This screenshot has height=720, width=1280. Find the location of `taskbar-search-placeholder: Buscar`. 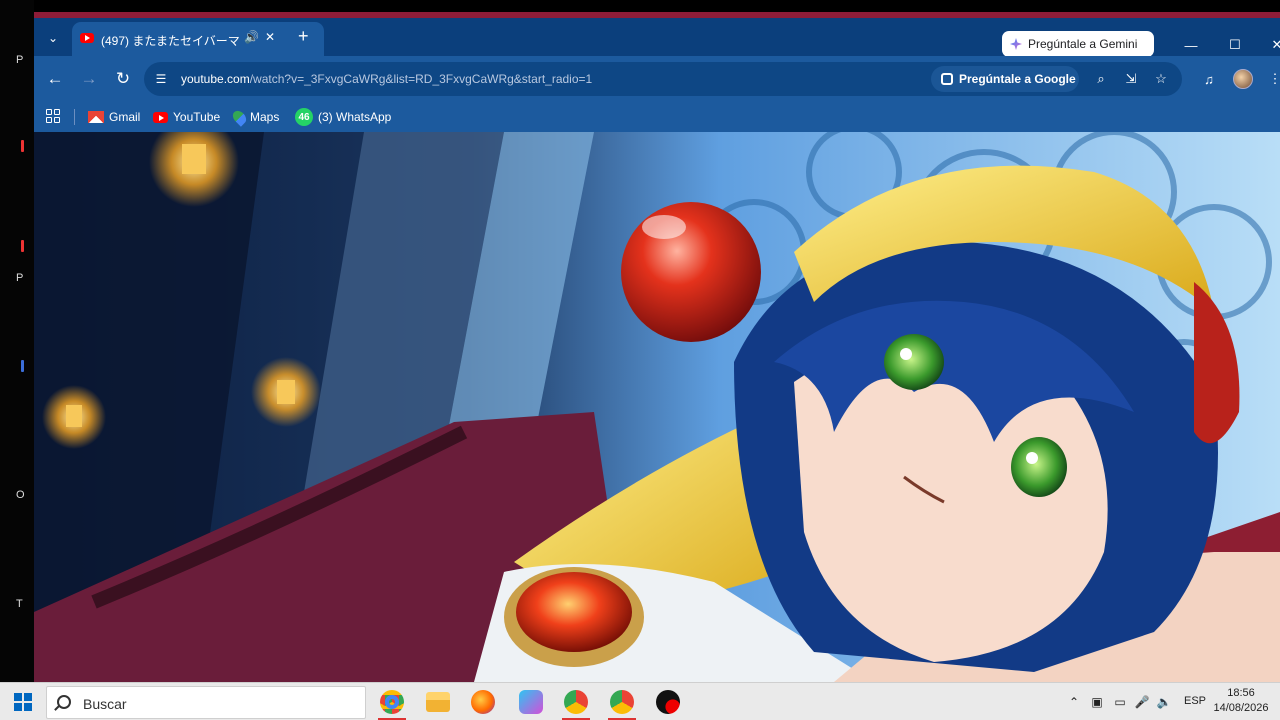

taskbar-search-placeholder: Buscar is located at coordinates (105, 704).